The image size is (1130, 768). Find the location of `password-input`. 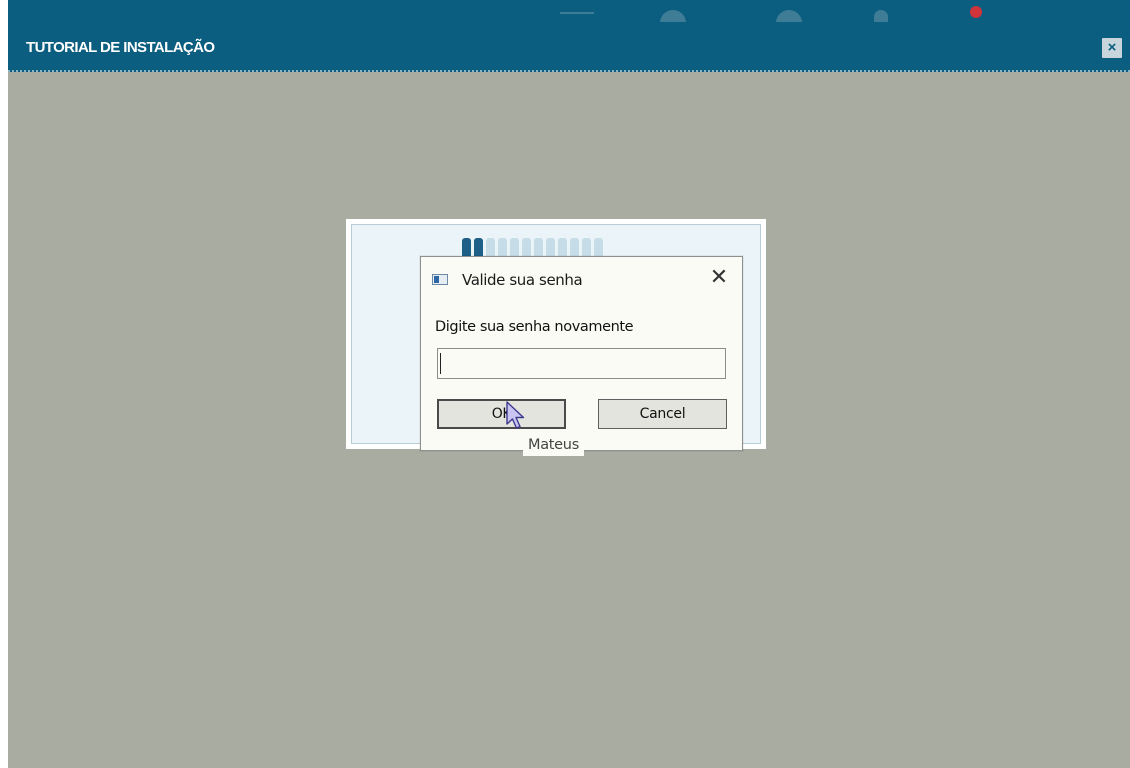

password-input is located at coordinates (581, 363).